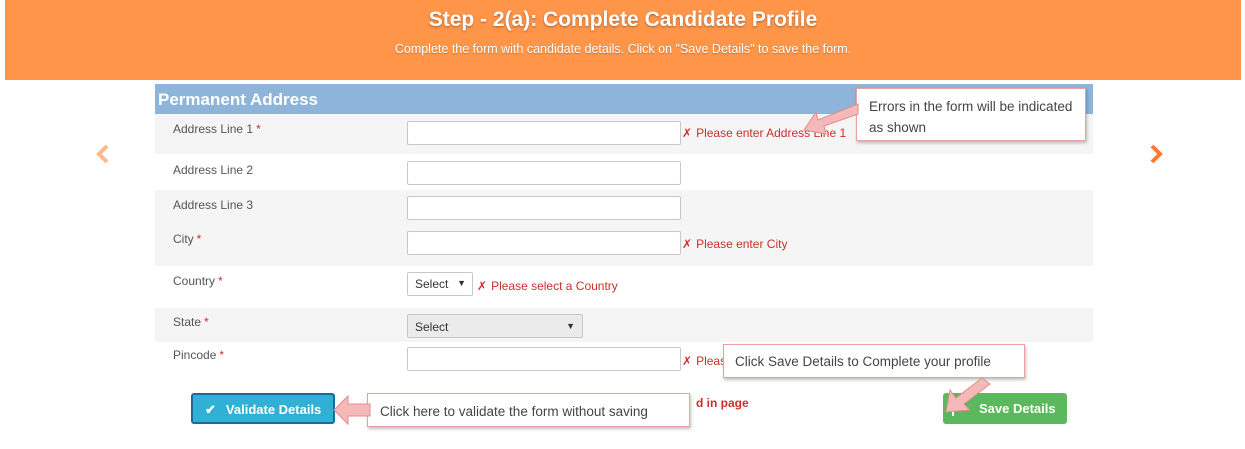 This screenshot has height=449, width=1245. Describe the element at coordinates (544, 173) in the screenshot. I see `address-line-2-input` at that location.